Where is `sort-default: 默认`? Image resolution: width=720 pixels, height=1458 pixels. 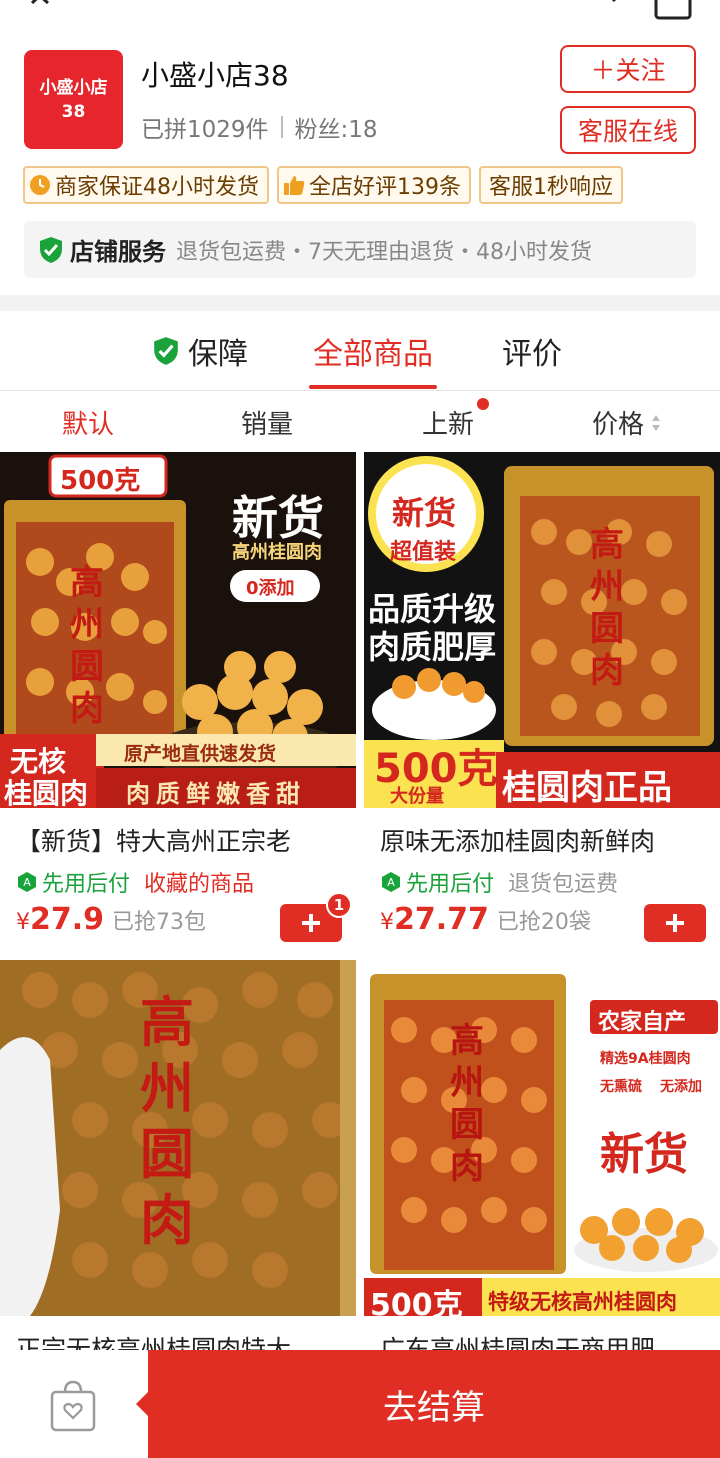 sort-default: 默认 is located at coordinates (88, 422).